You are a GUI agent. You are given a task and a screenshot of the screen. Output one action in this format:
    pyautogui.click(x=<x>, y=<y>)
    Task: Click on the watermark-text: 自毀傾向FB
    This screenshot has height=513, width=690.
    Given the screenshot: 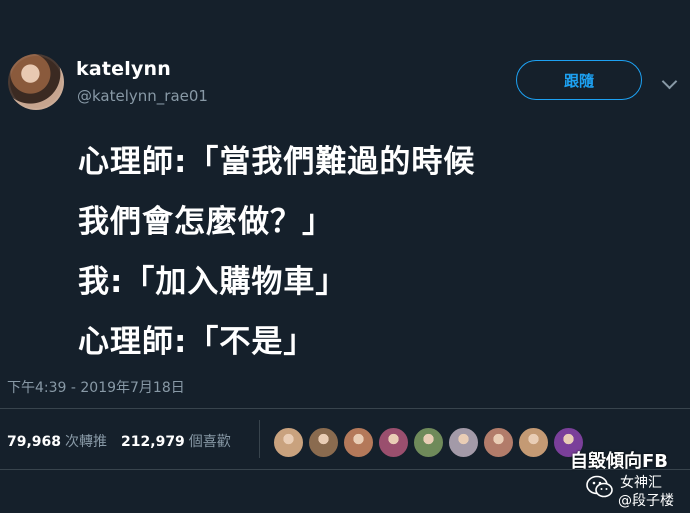 What is the action you would take?
    pyautogui.click(x=619, y=461)
    